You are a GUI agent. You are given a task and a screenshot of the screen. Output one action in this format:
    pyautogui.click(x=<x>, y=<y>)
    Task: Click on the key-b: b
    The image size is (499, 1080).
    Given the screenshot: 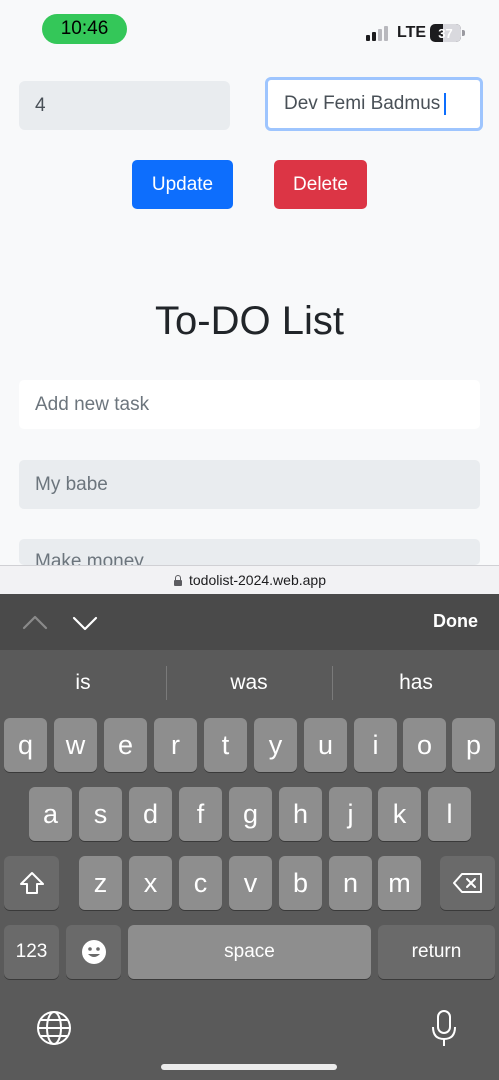 What is the action you would take?
    pyautogui.click(x=300, y=883)
    